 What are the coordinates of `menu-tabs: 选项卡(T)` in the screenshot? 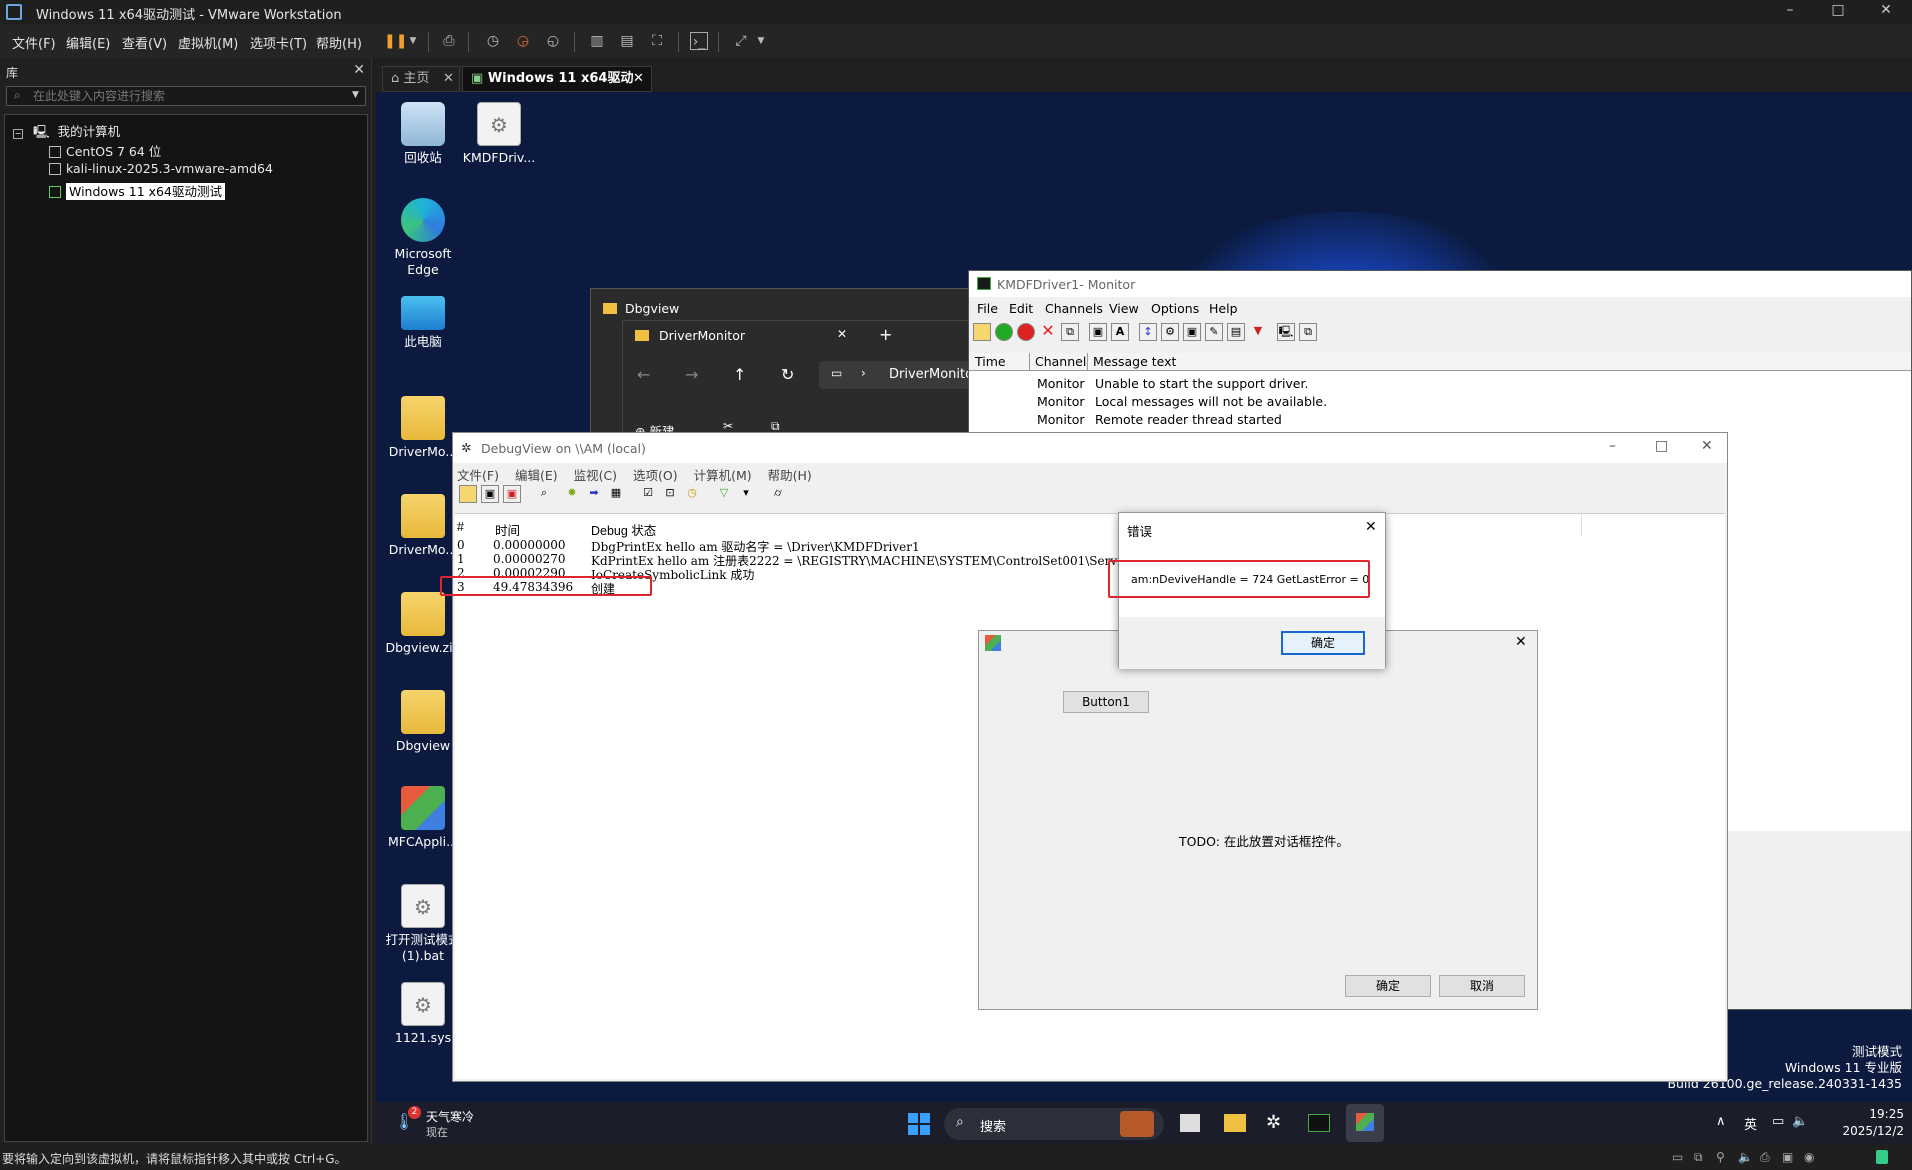 It's located at (278, 42).